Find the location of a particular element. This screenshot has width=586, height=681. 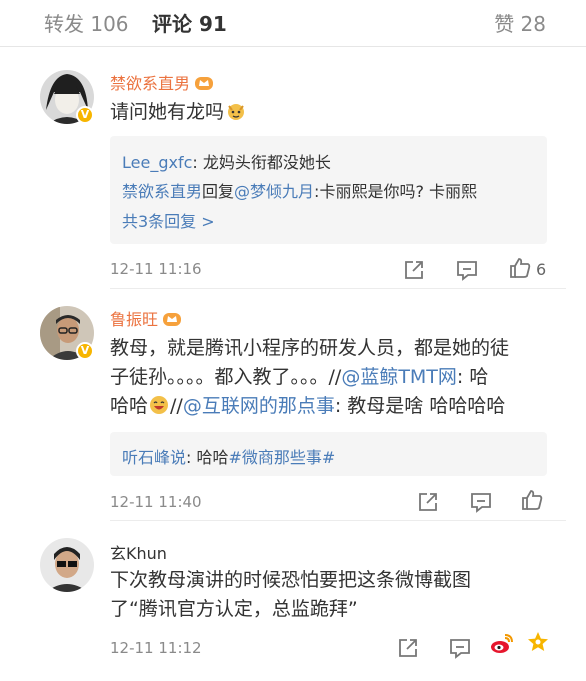

mention-link: @梦倾九月 is located at coordinates (274, 191).